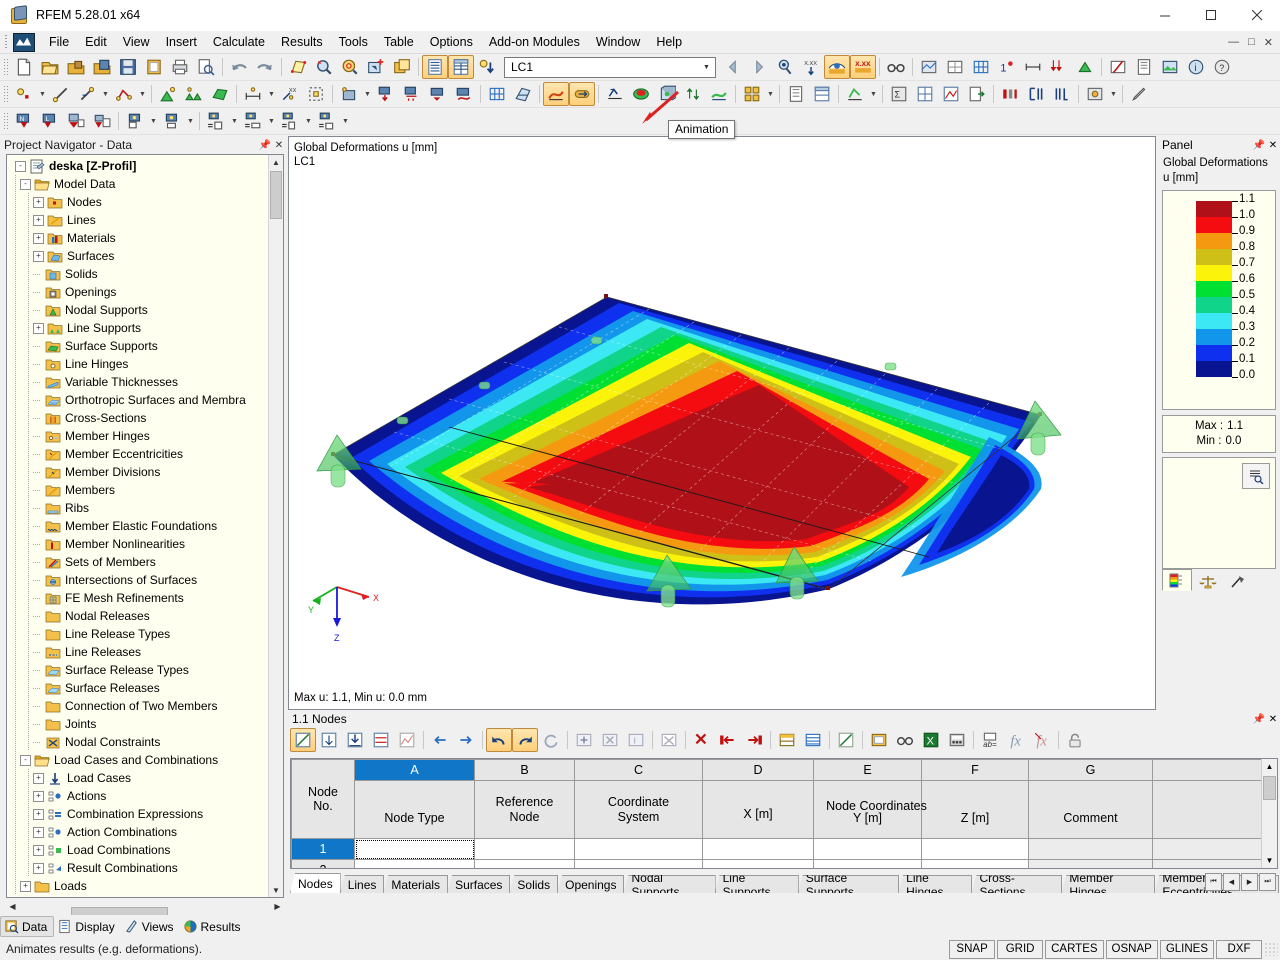 The width and height of the screenshot is (1280, 960). Describe the element at coordinates (896, 67) in the screenshot. I see `glasses-icon` at that location.